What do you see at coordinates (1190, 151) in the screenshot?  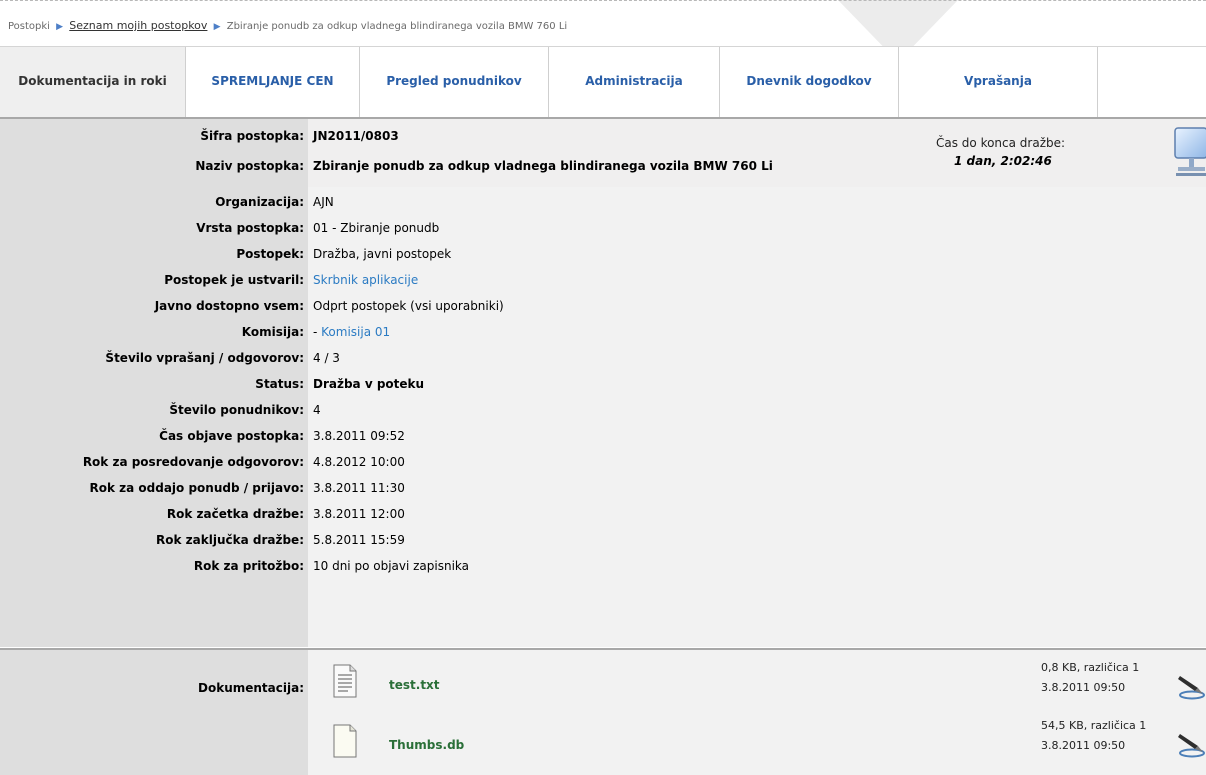 I see `network-monitor-icon` at bounding box center [1190, 151].